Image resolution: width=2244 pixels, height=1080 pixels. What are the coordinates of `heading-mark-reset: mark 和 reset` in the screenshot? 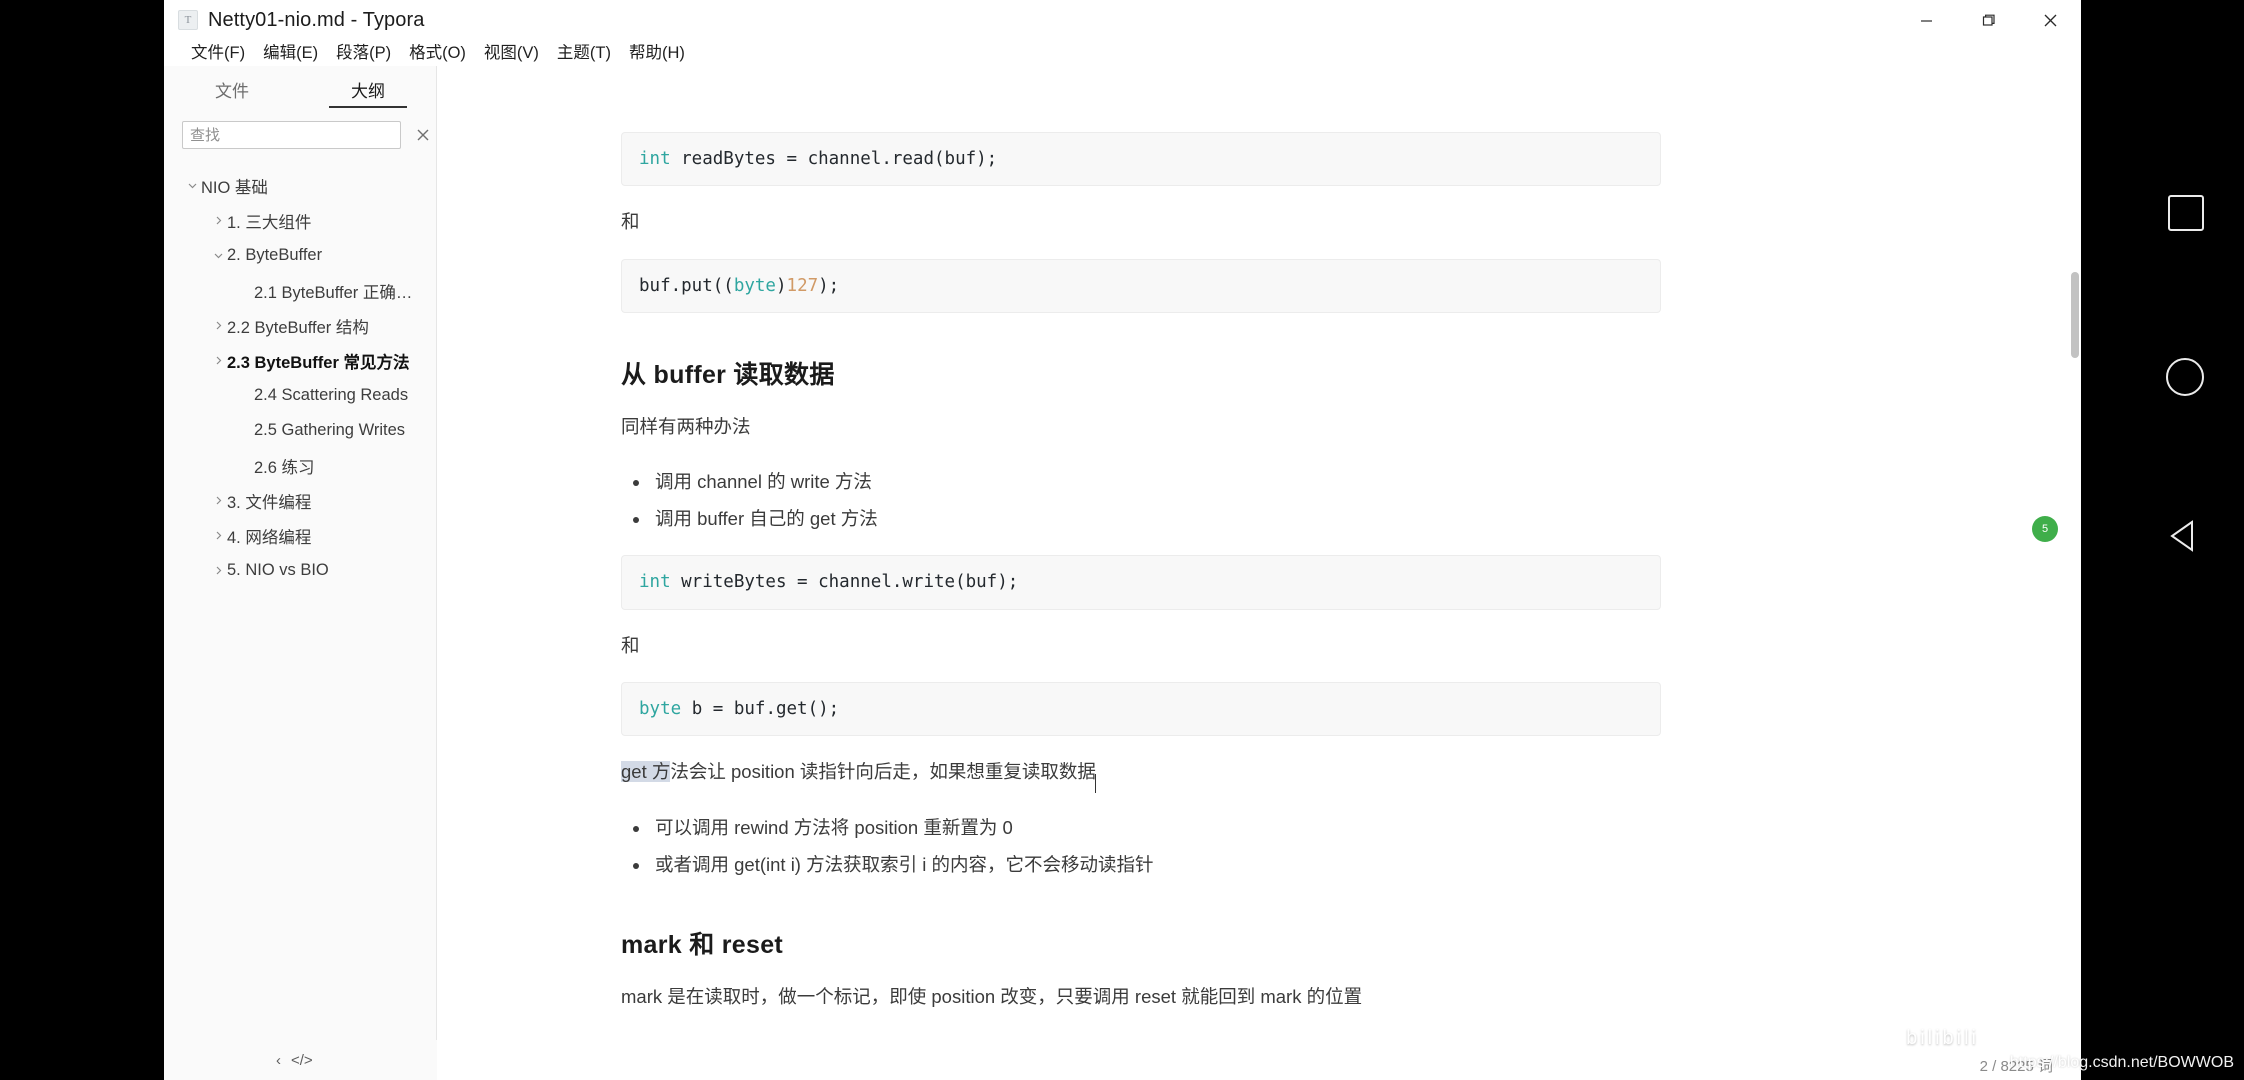 It's located at (702, 944).